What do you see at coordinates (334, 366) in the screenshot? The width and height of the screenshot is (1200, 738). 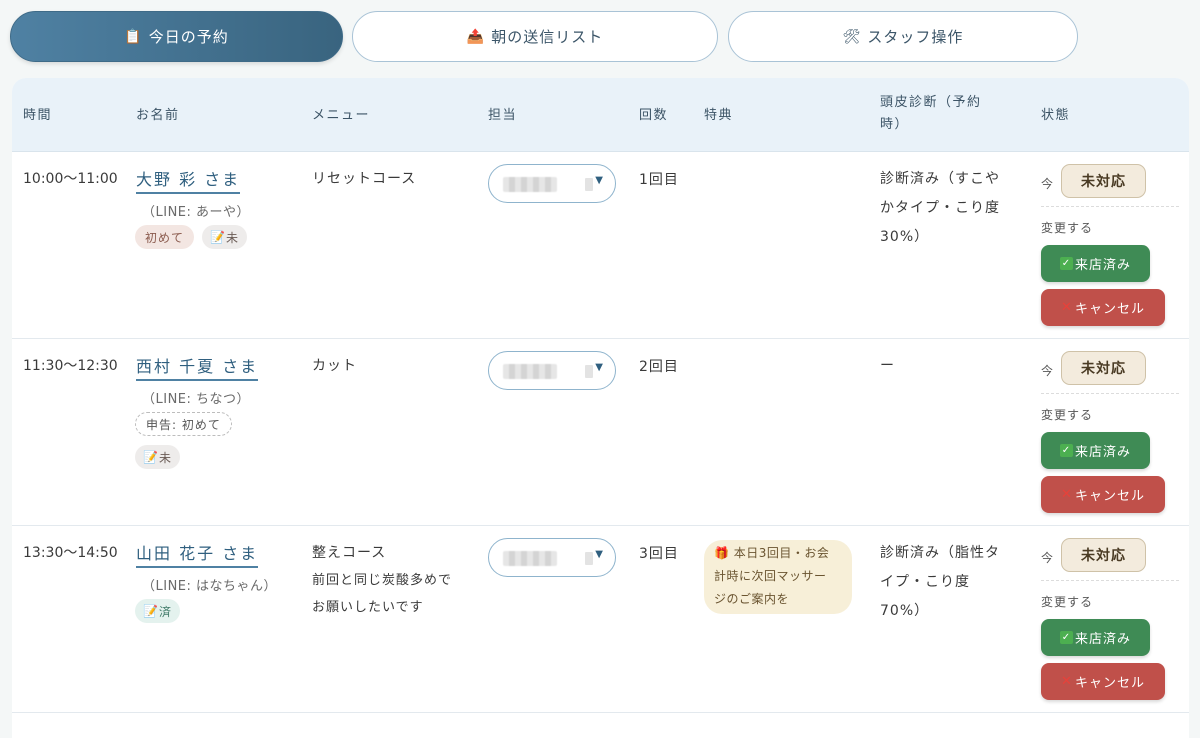 I see `menu-name: カット` at bounding box center [334, 366].